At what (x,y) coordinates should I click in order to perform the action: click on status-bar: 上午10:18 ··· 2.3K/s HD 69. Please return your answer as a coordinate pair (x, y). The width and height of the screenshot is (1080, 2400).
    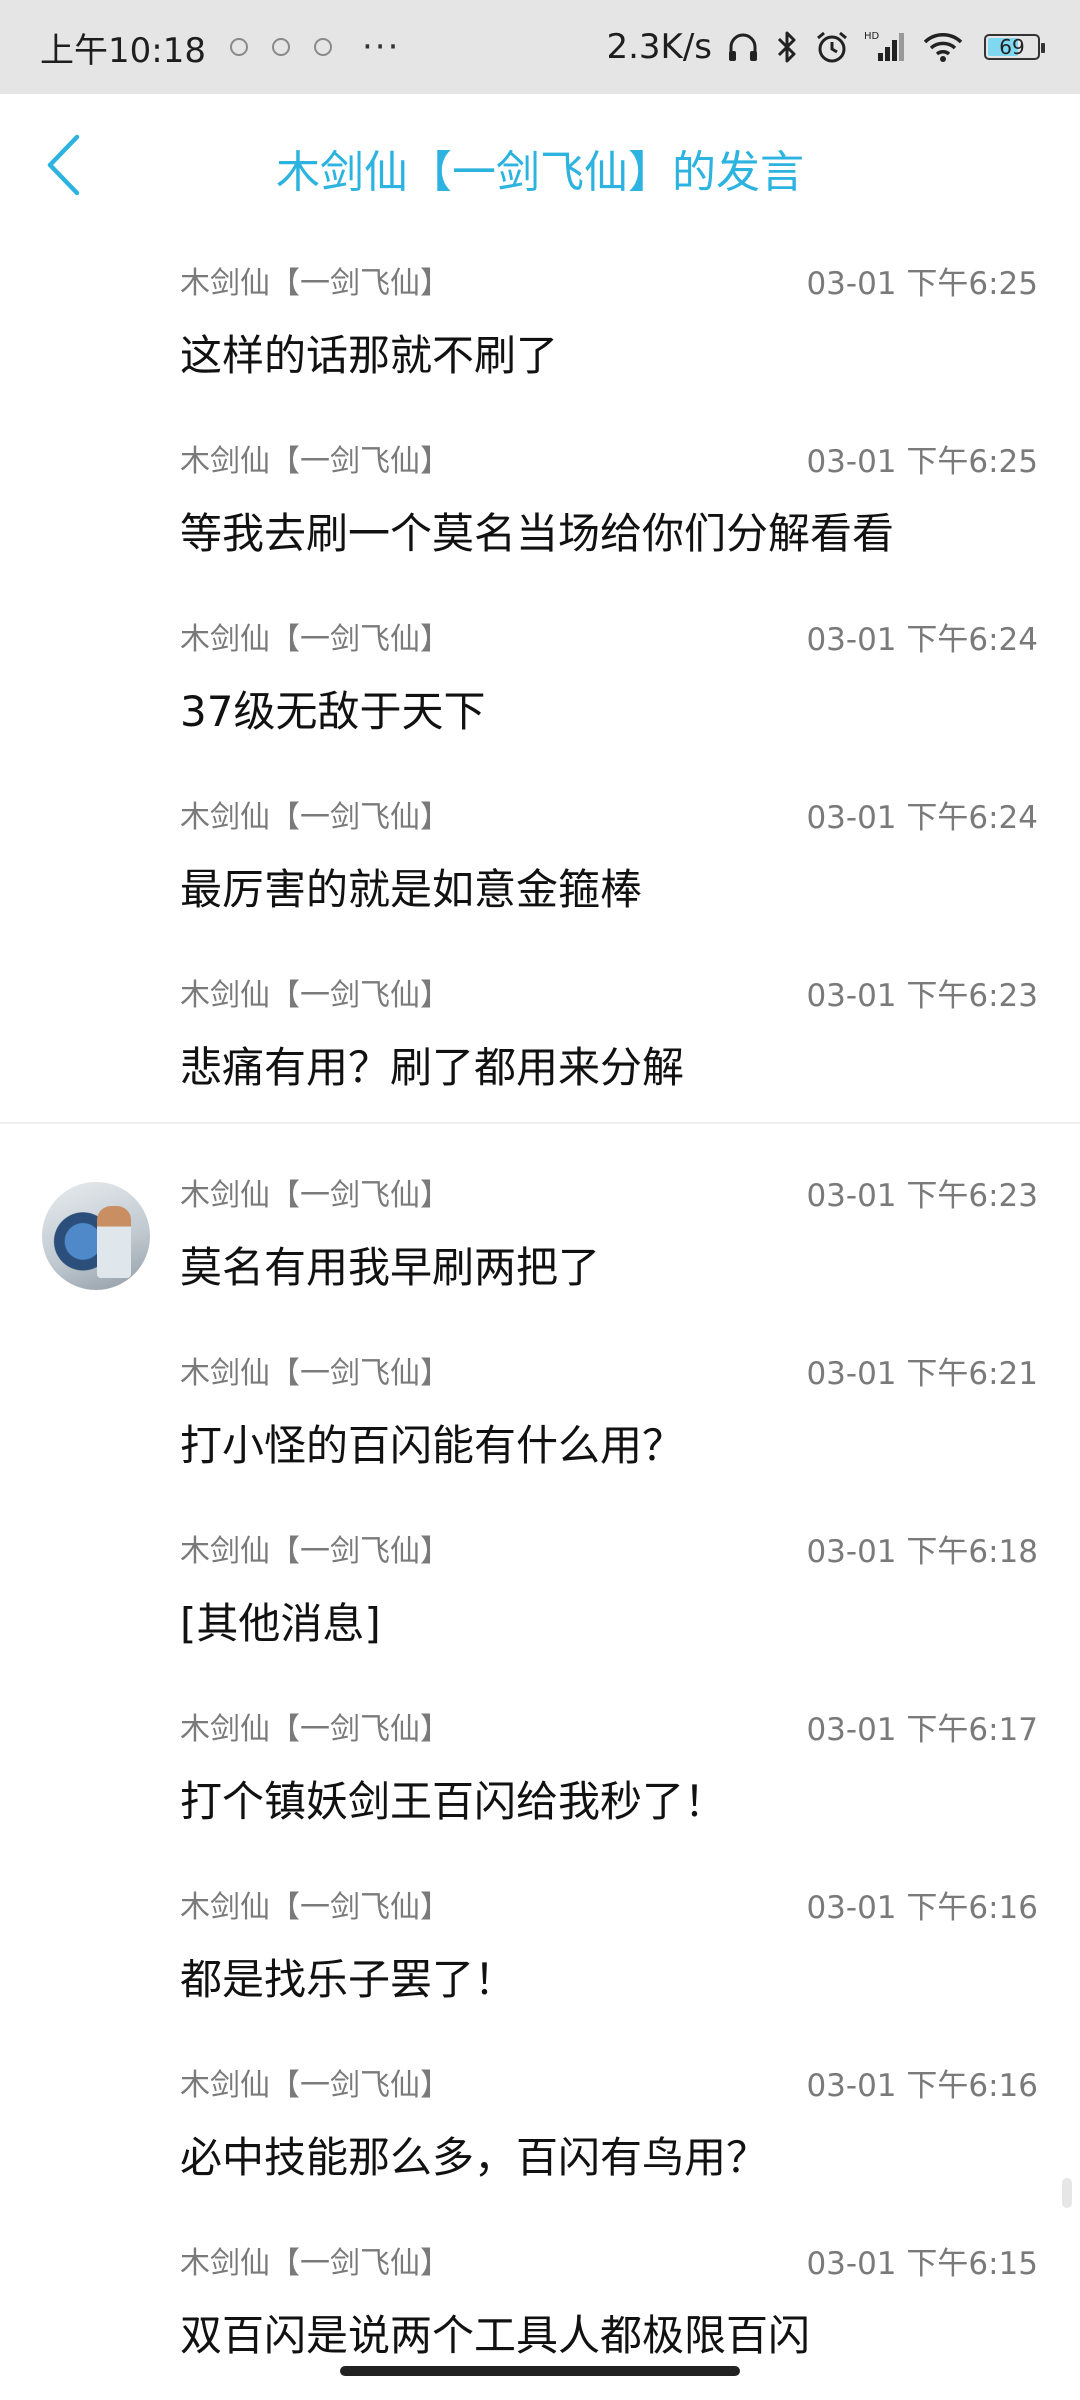
    Looking at the image, I should click on (540, 47).